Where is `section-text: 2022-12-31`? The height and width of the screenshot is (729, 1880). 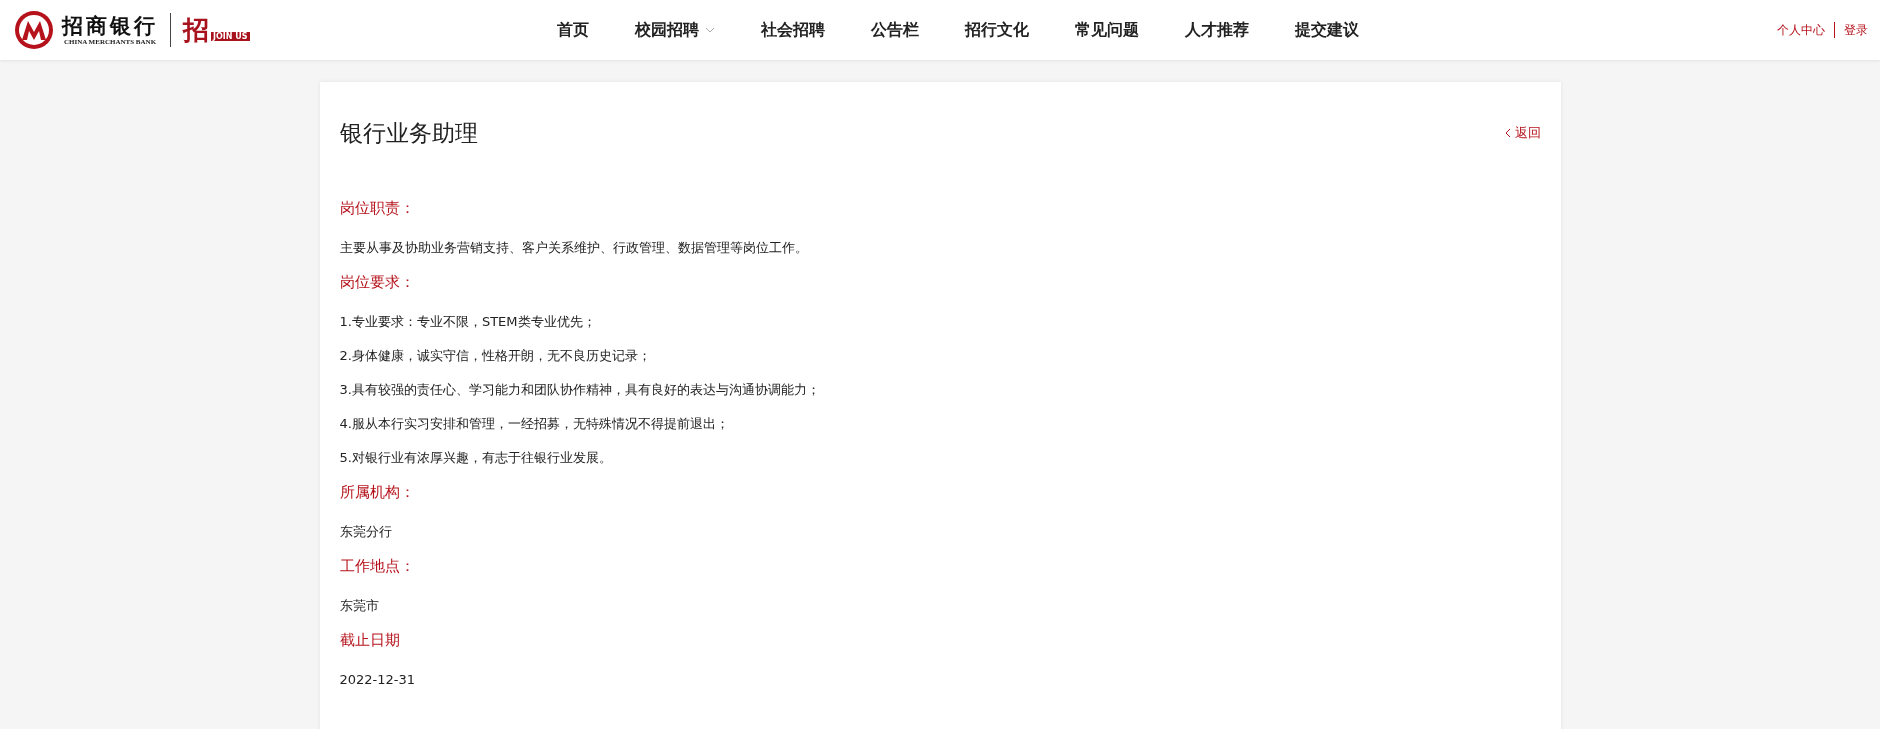
section-text: 2022-12-31 is located at coordinates (378, 680).